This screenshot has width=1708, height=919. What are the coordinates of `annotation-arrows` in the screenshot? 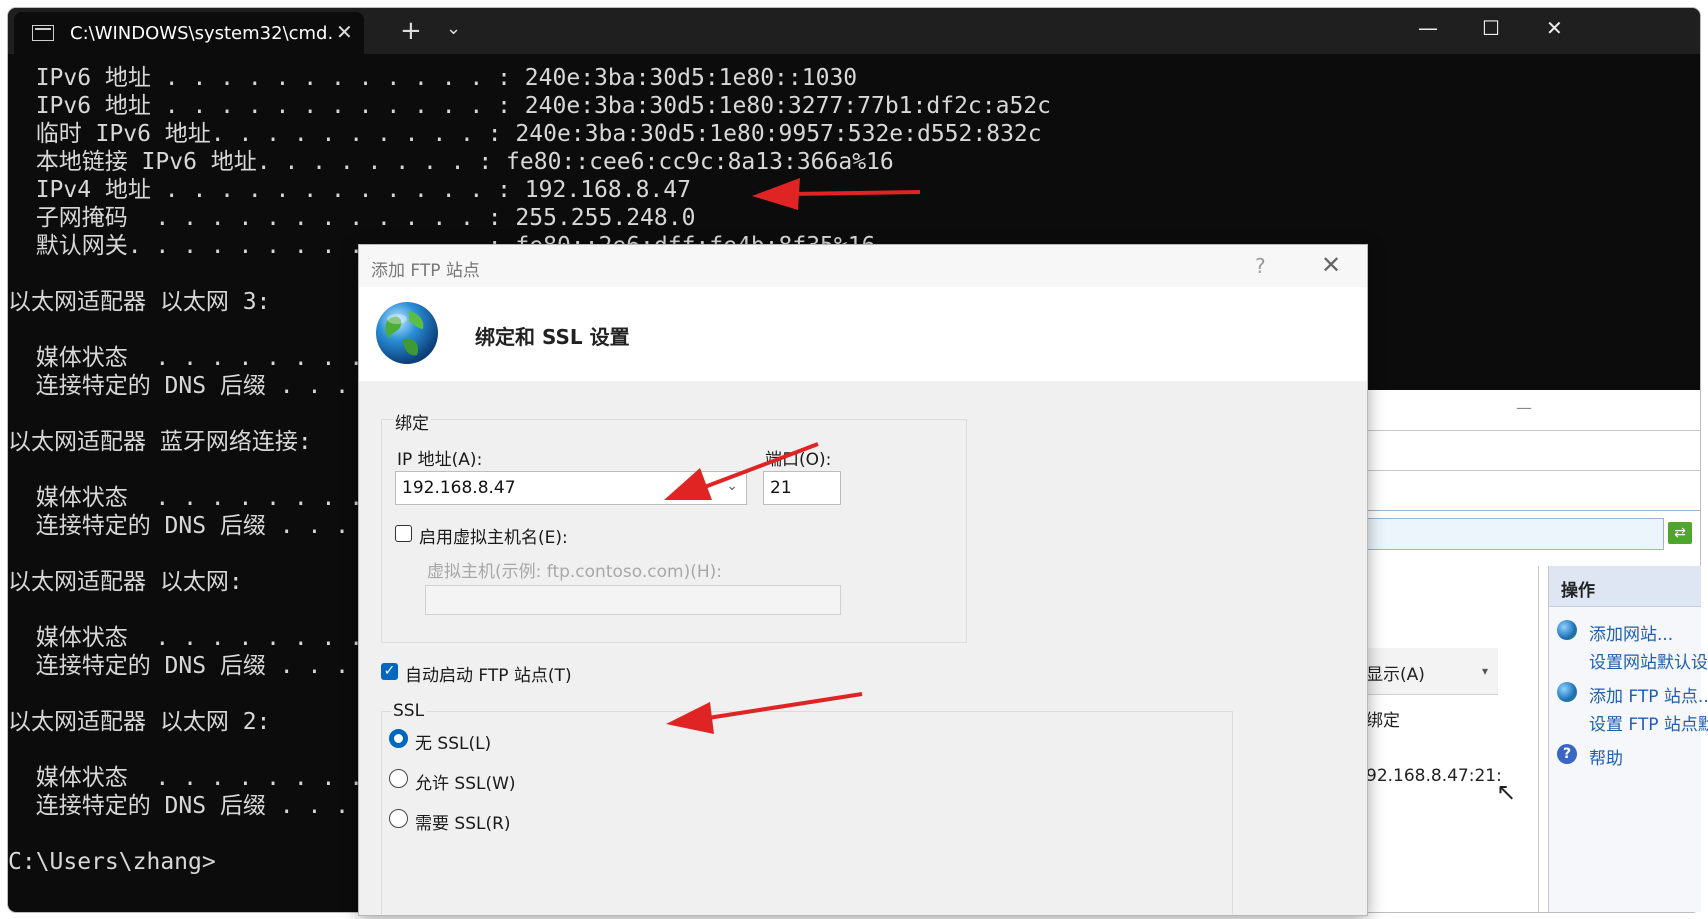 It's located at (792, 456).